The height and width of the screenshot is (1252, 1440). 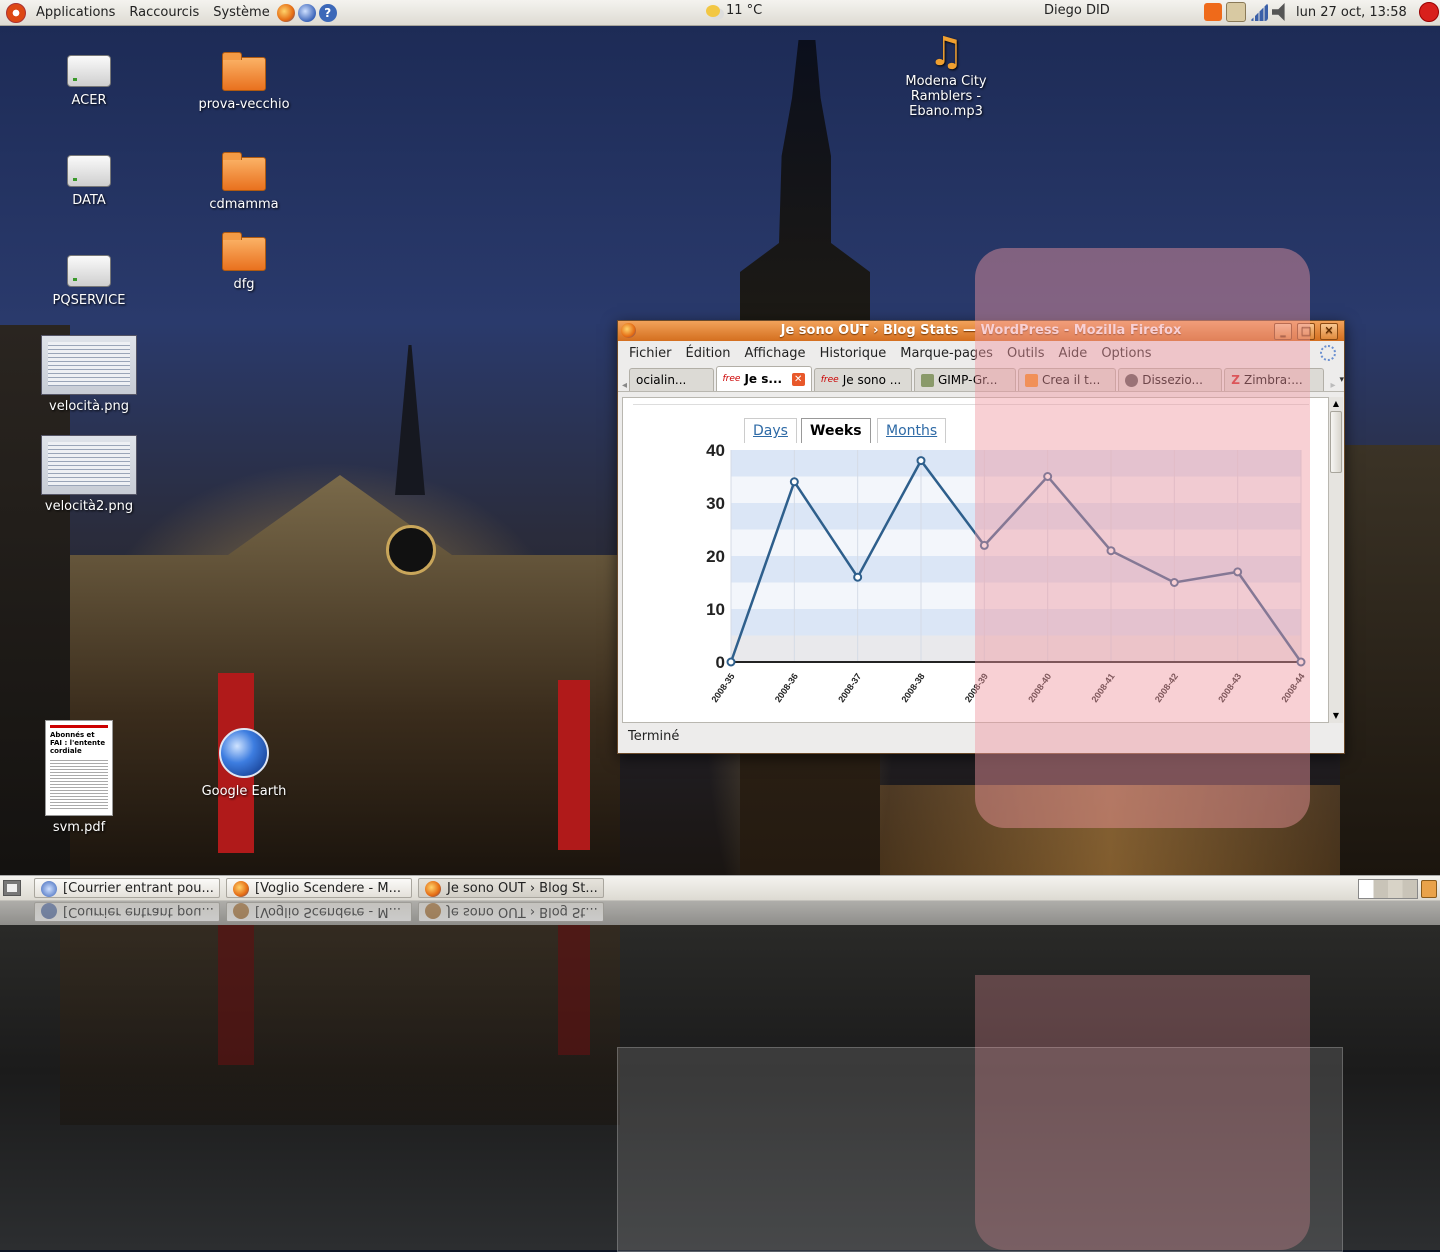 What do you see at coordinates (1026, 353) in the screenshot?
I see `menu-tools: Outils` at bounding box center [1026, 353].